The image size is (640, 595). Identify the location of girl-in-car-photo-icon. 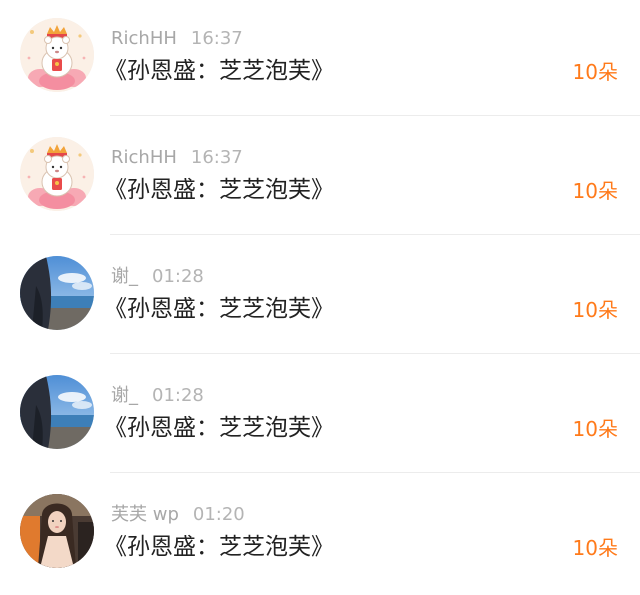
(57, 531).